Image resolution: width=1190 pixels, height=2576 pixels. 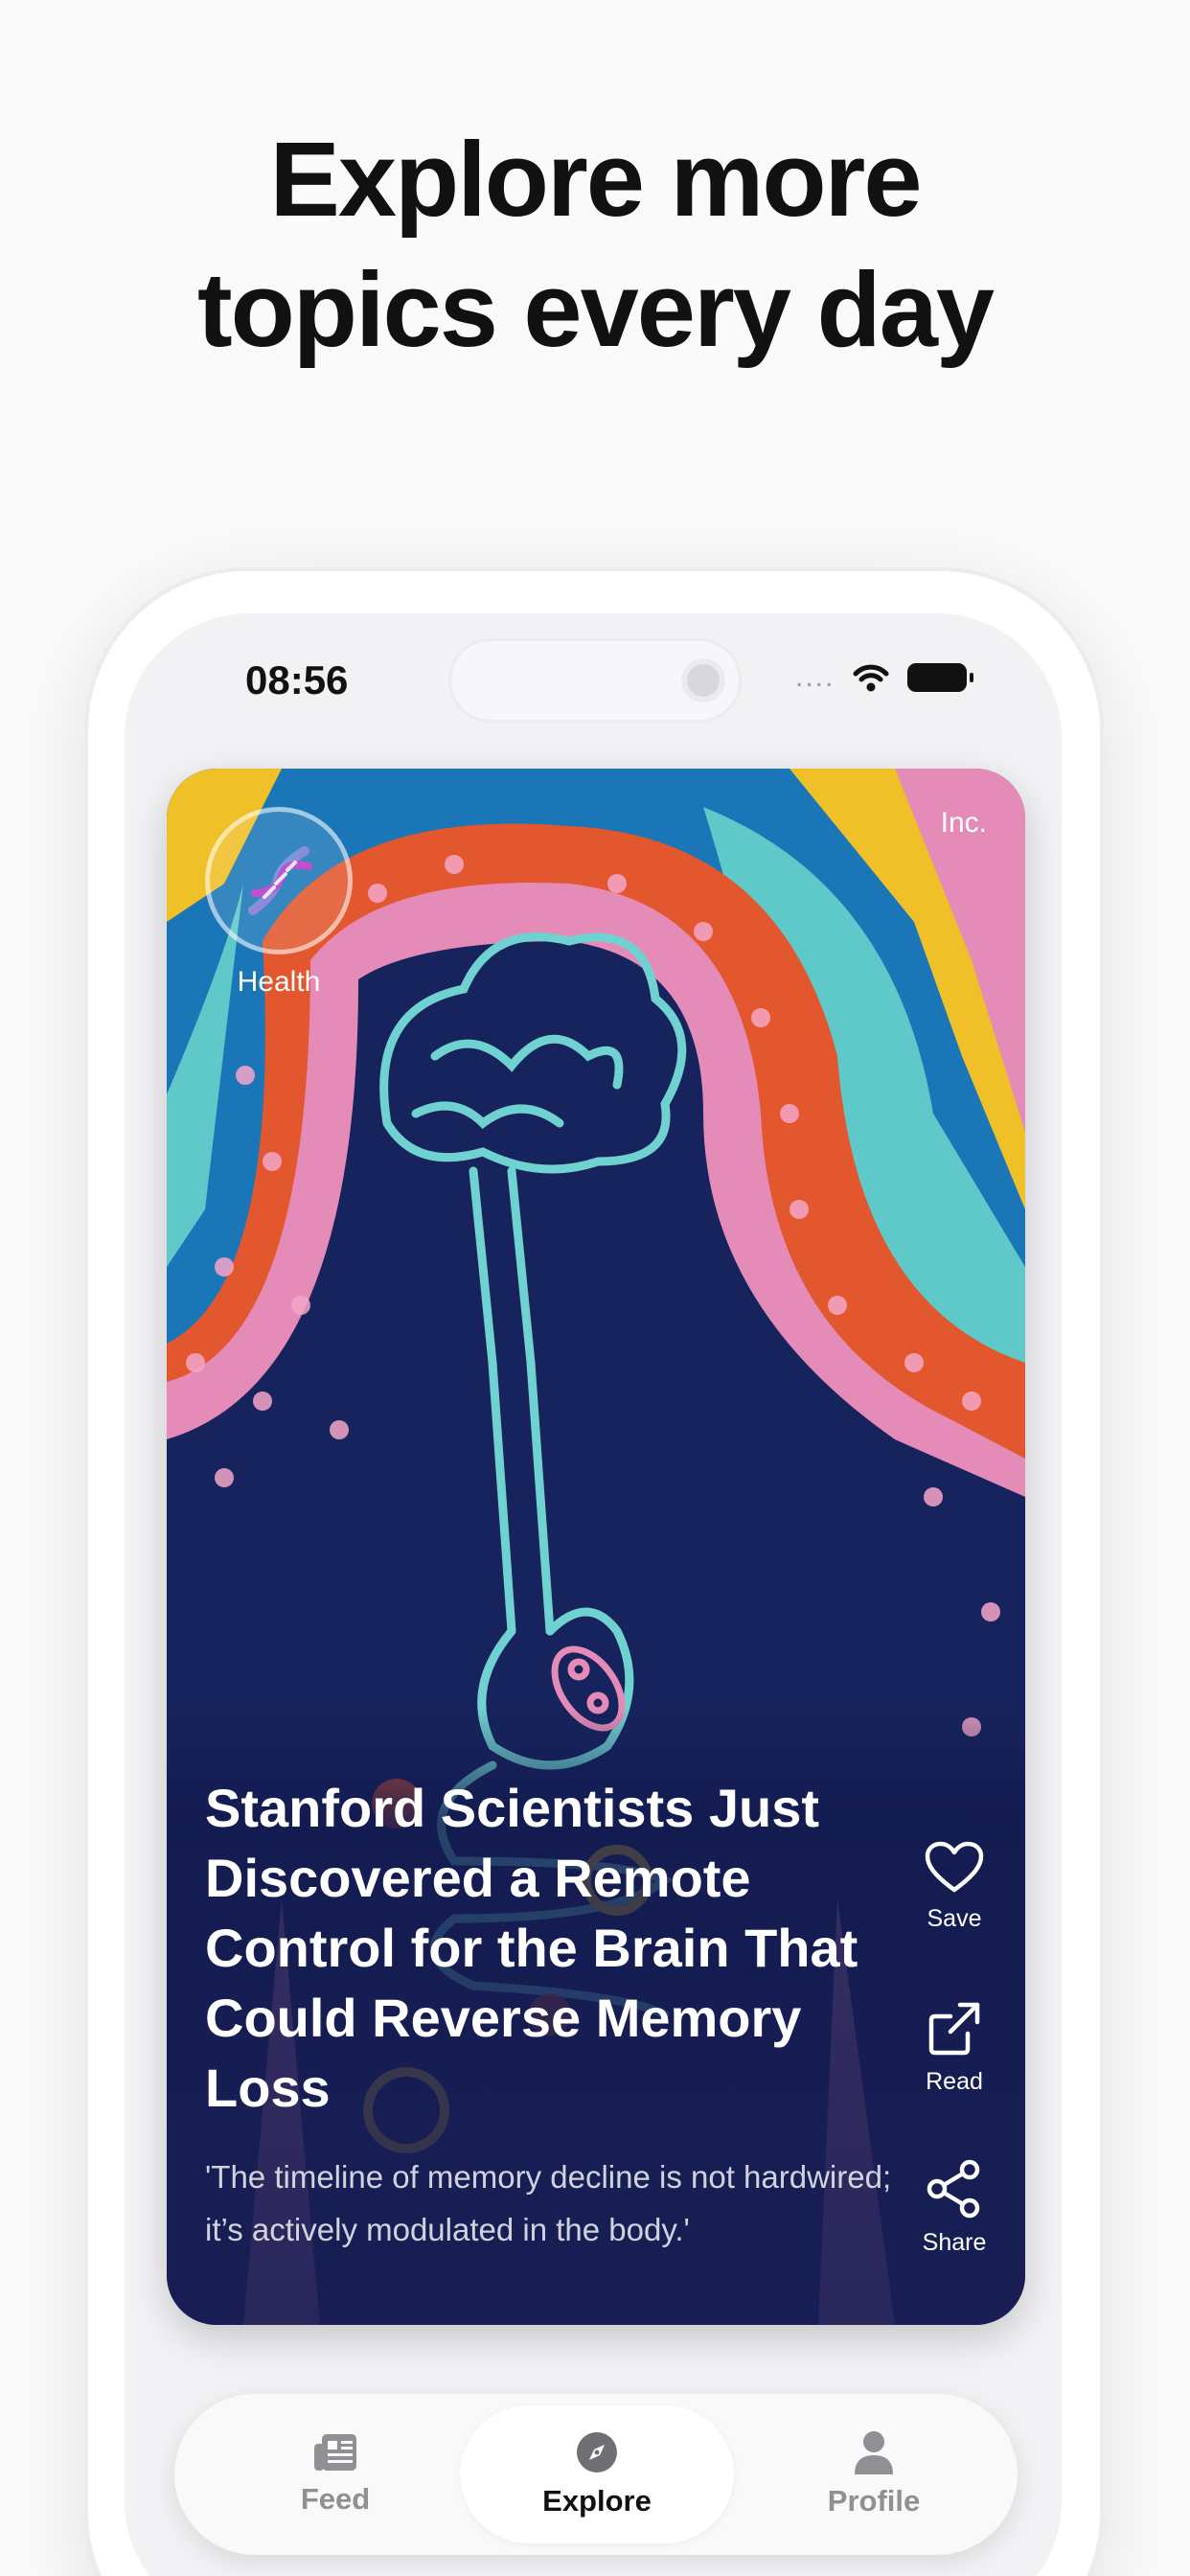 I want to click on compass-icon, so click(x=597, y=2452).